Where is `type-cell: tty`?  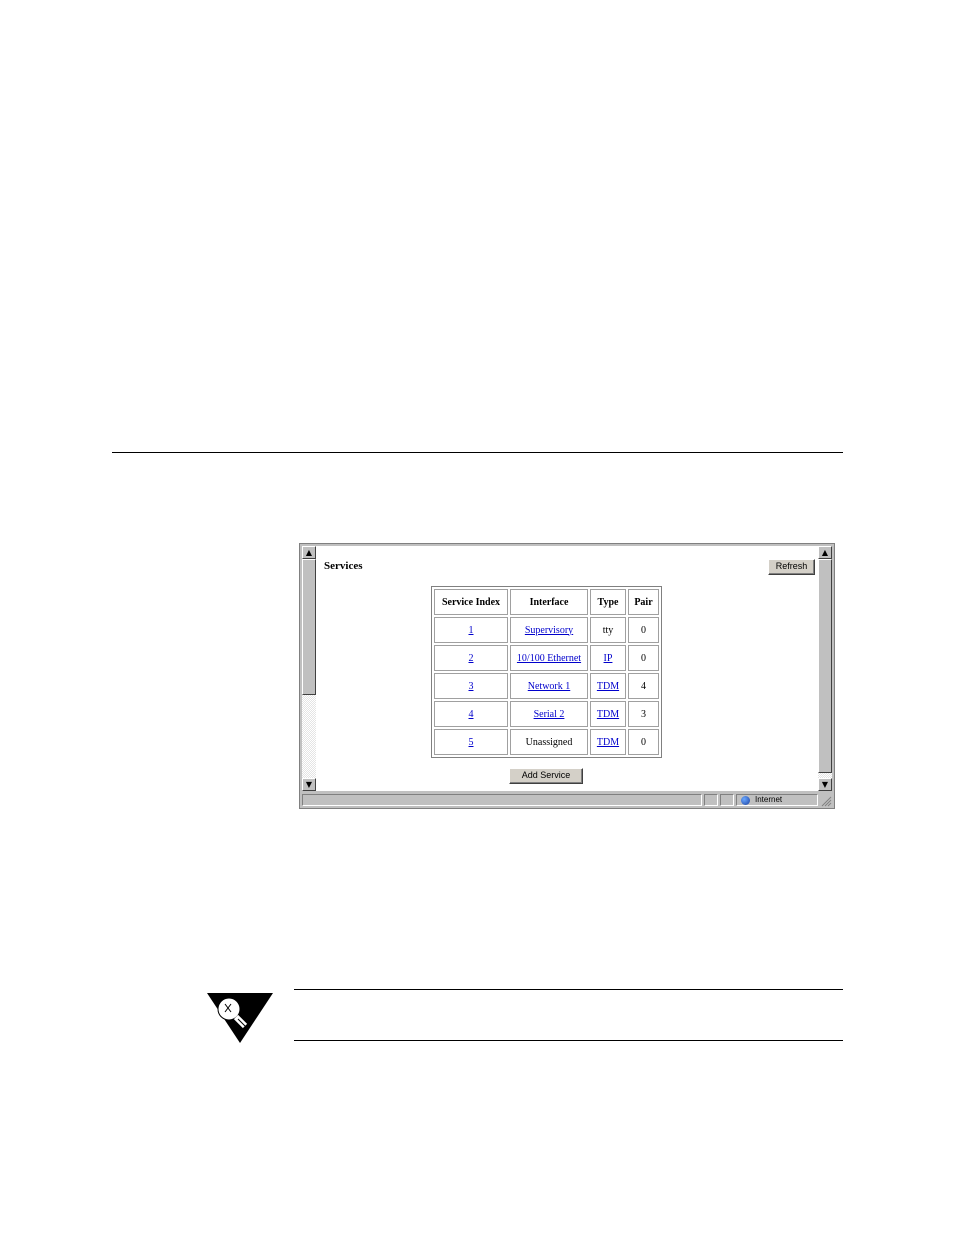
type-cell: tty is located at coordinates (608, 630).